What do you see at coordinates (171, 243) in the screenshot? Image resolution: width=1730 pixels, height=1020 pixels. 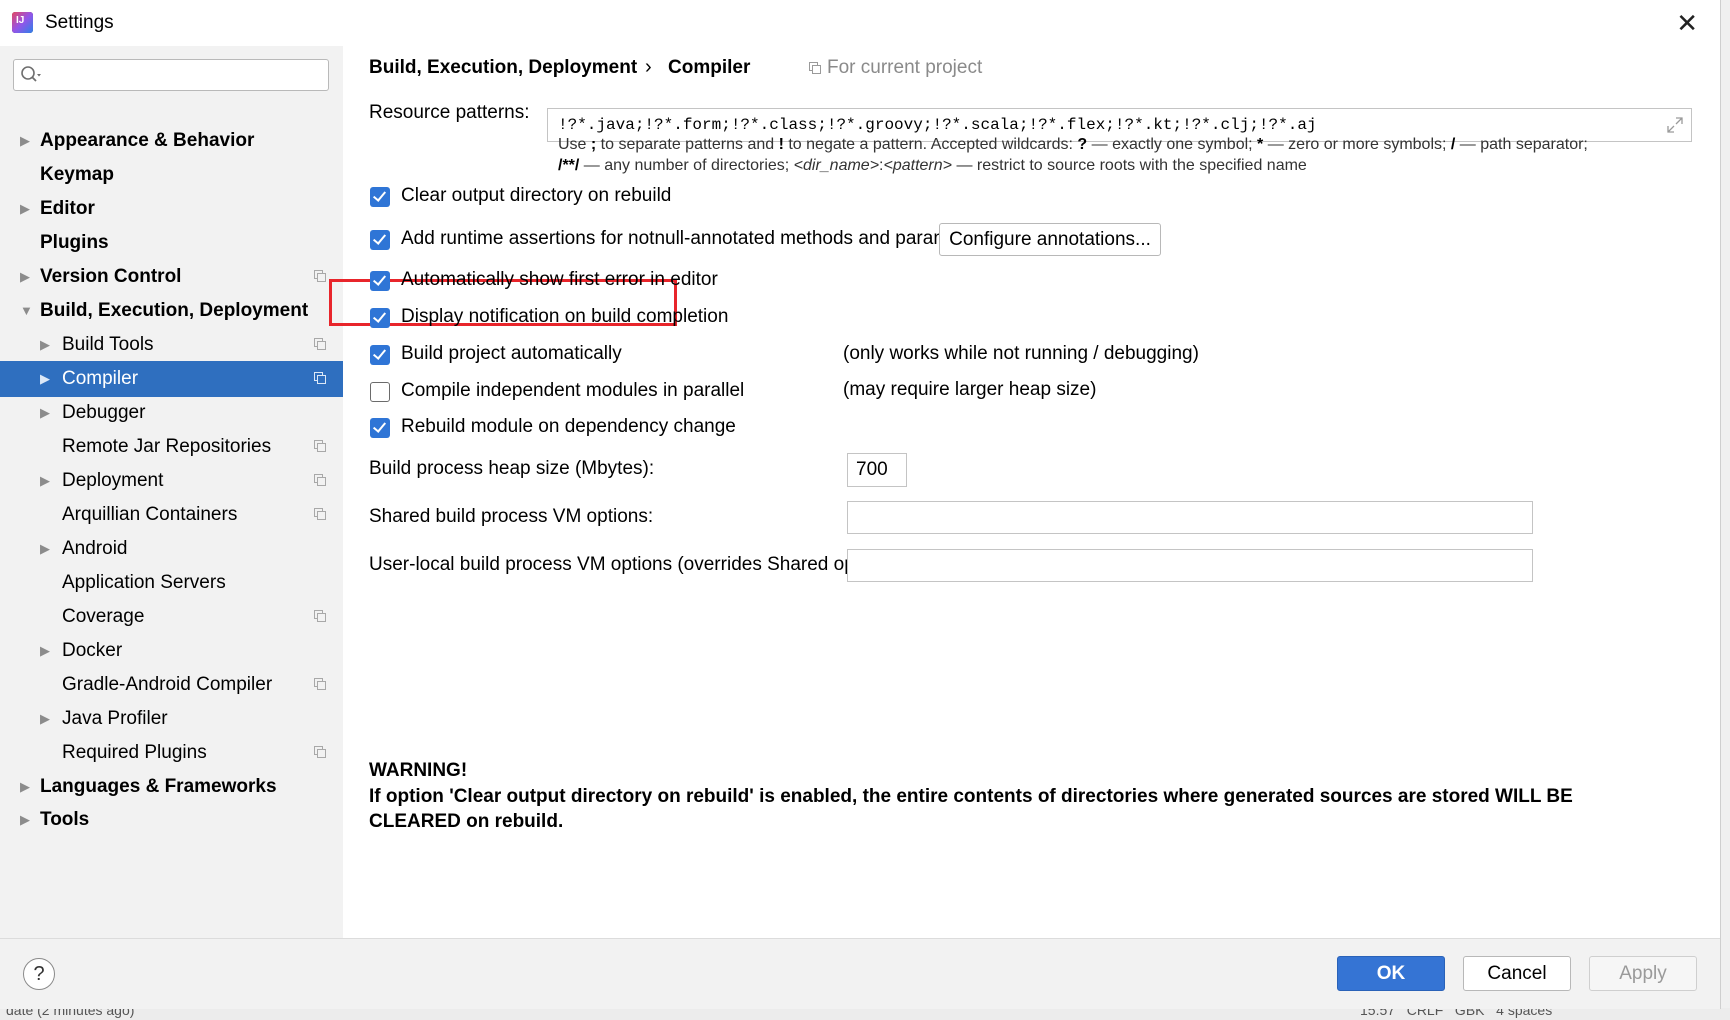 I see `sidebar-item-plugins: Plugins` at bounding box center [171, 243].